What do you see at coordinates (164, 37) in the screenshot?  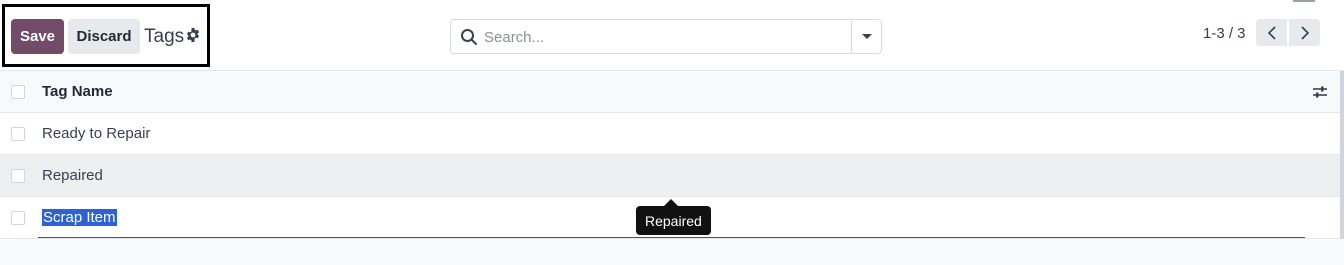 I see `page-title: Tags` at bounding box center [164, 37].